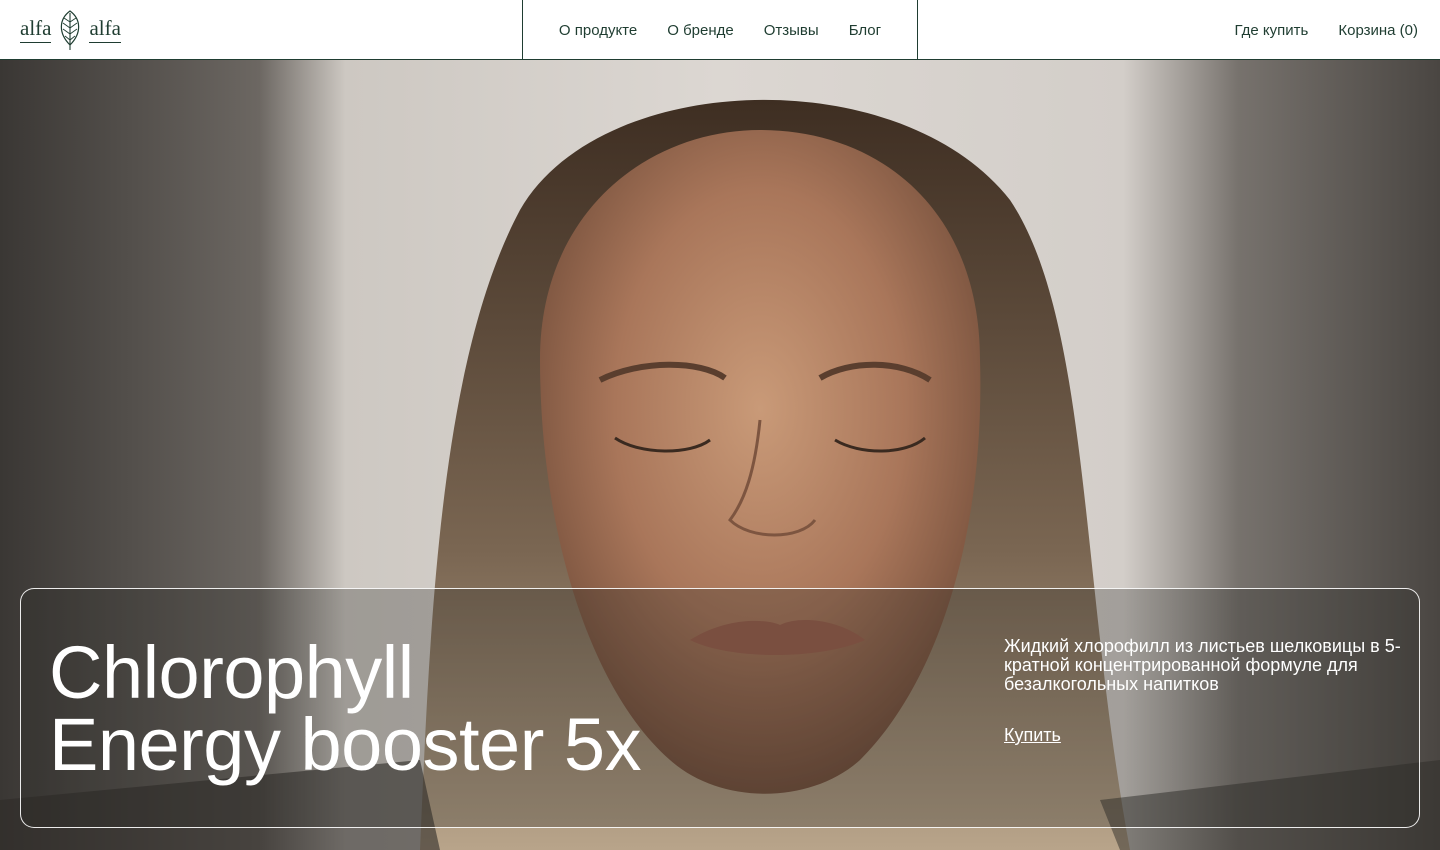  Describe the element at coordinates (1032, 735) in the screenshot. I see `buy-link: Купить` at that location.